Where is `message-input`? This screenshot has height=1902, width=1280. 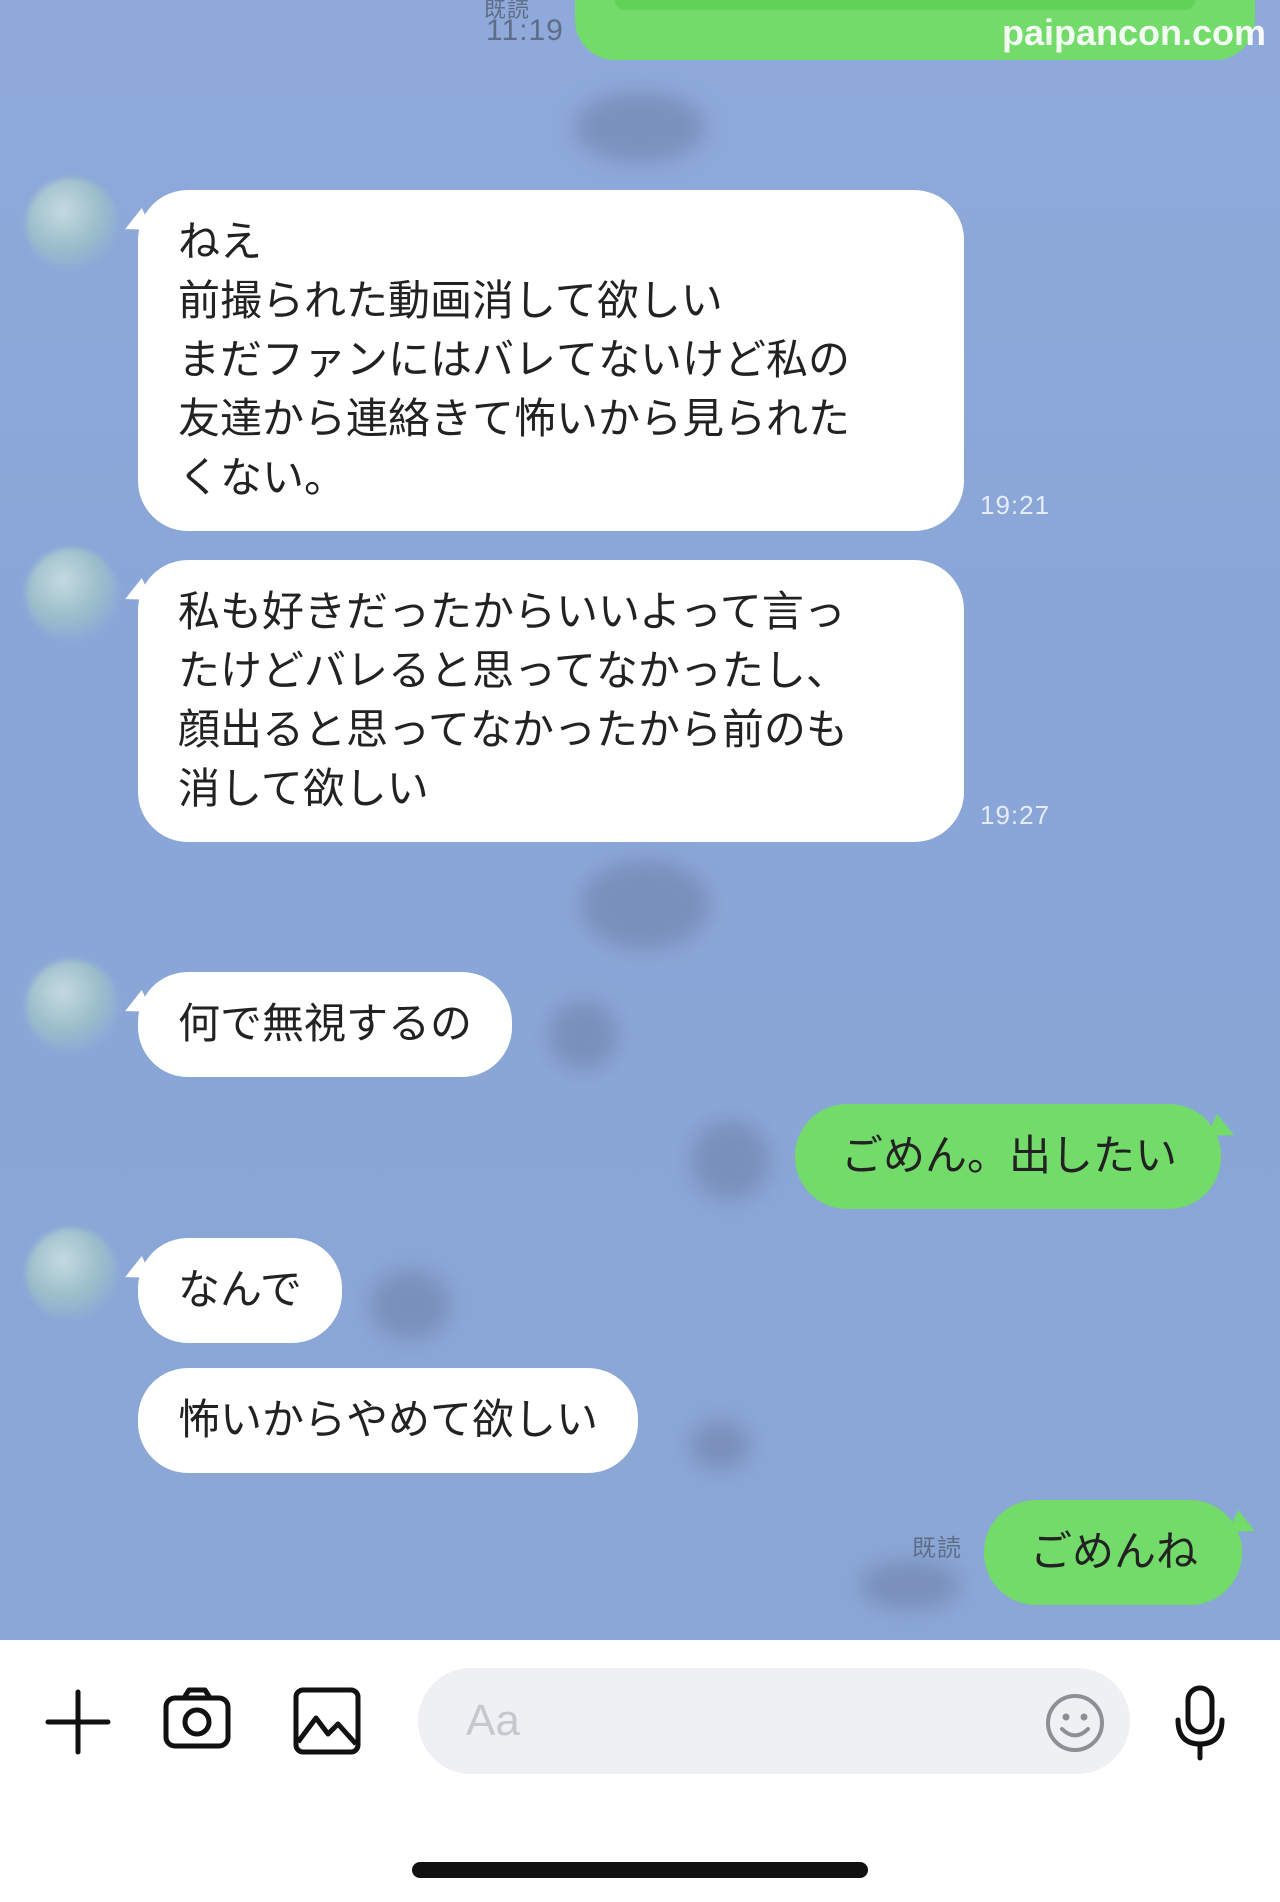 message-input is located at coordinates (774, 1721).